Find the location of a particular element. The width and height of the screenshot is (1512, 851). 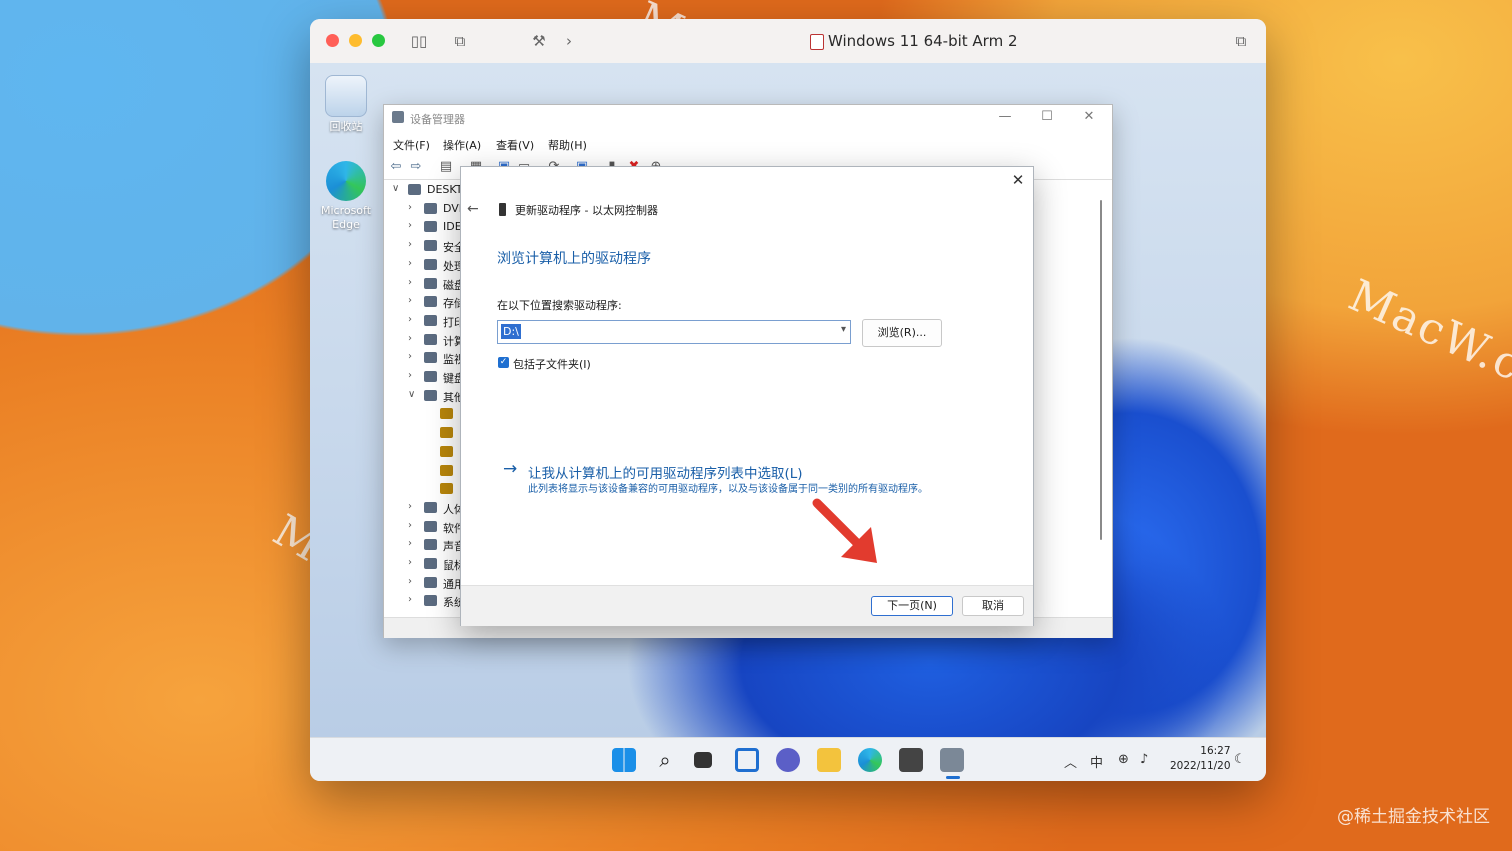

tree-row: › 软件 is located at coordinates (426, 527).